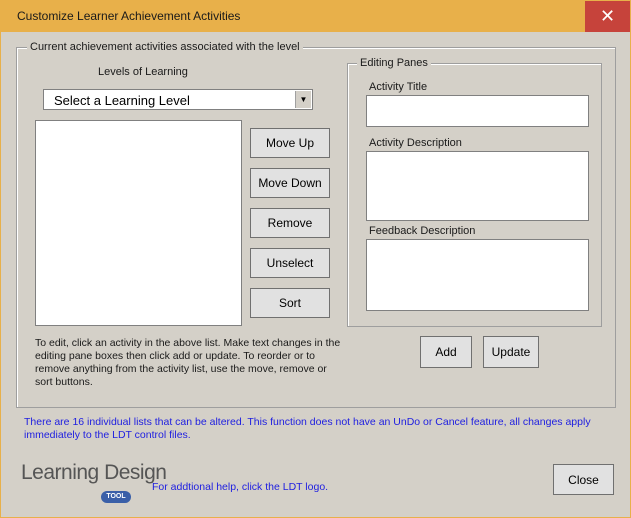  What do you see at coordinates (290, 263) in the screenshot?
I see `unselect-button: Unselect` at bounding box center [290, 263].